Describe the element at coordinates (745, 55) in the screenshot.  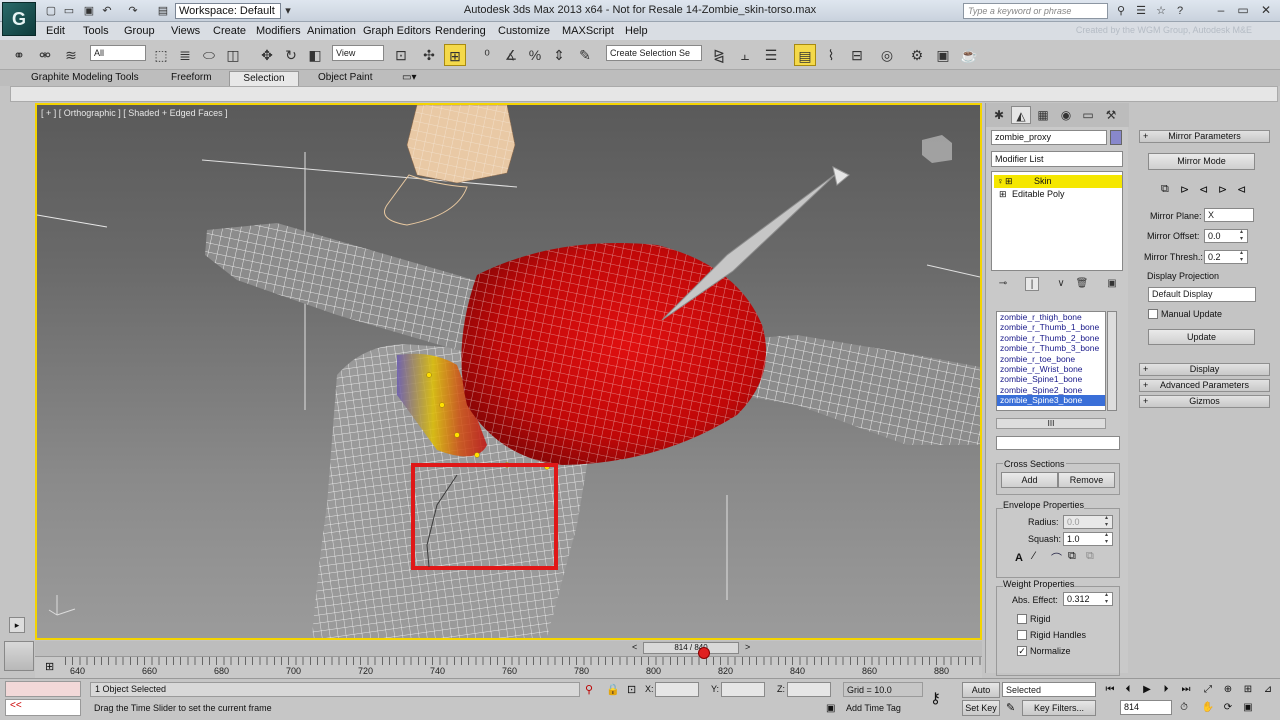
I see `align-icon: ⫠` at that location.